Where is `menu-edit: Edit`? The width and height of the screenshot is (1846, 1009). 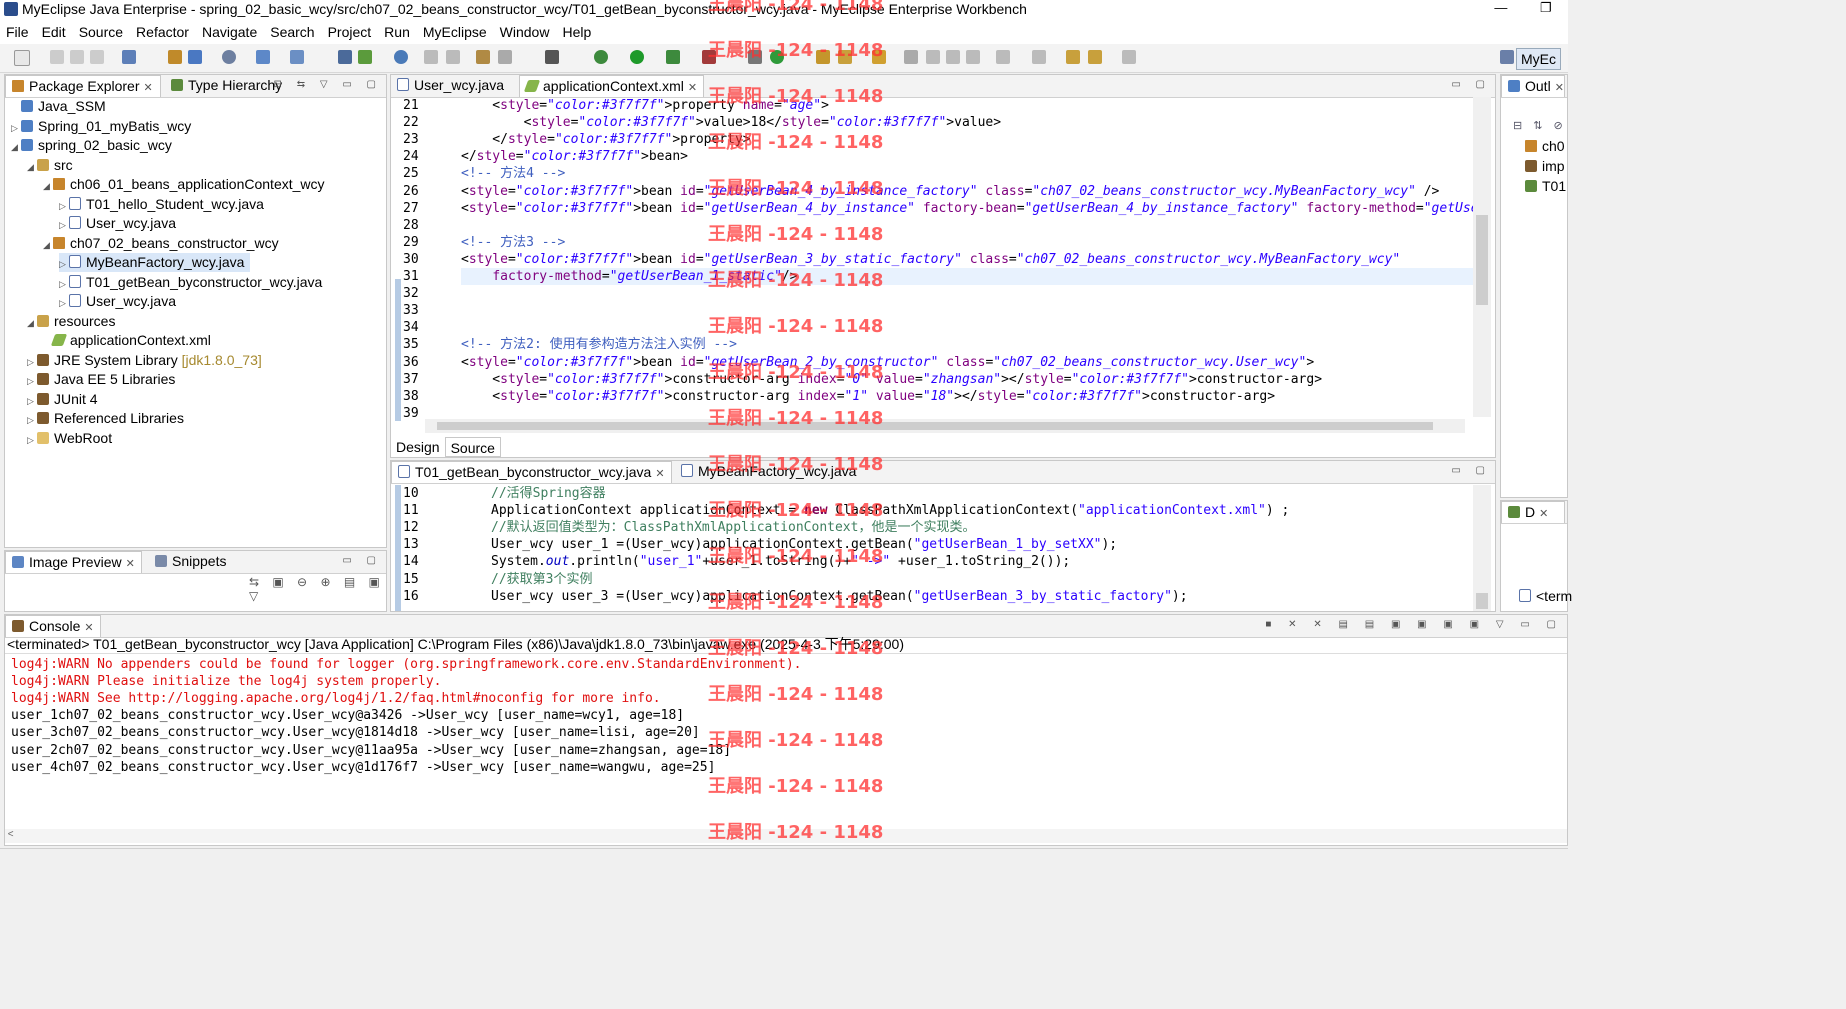 menu-edit: Edit is located at coordinates (54, 32).